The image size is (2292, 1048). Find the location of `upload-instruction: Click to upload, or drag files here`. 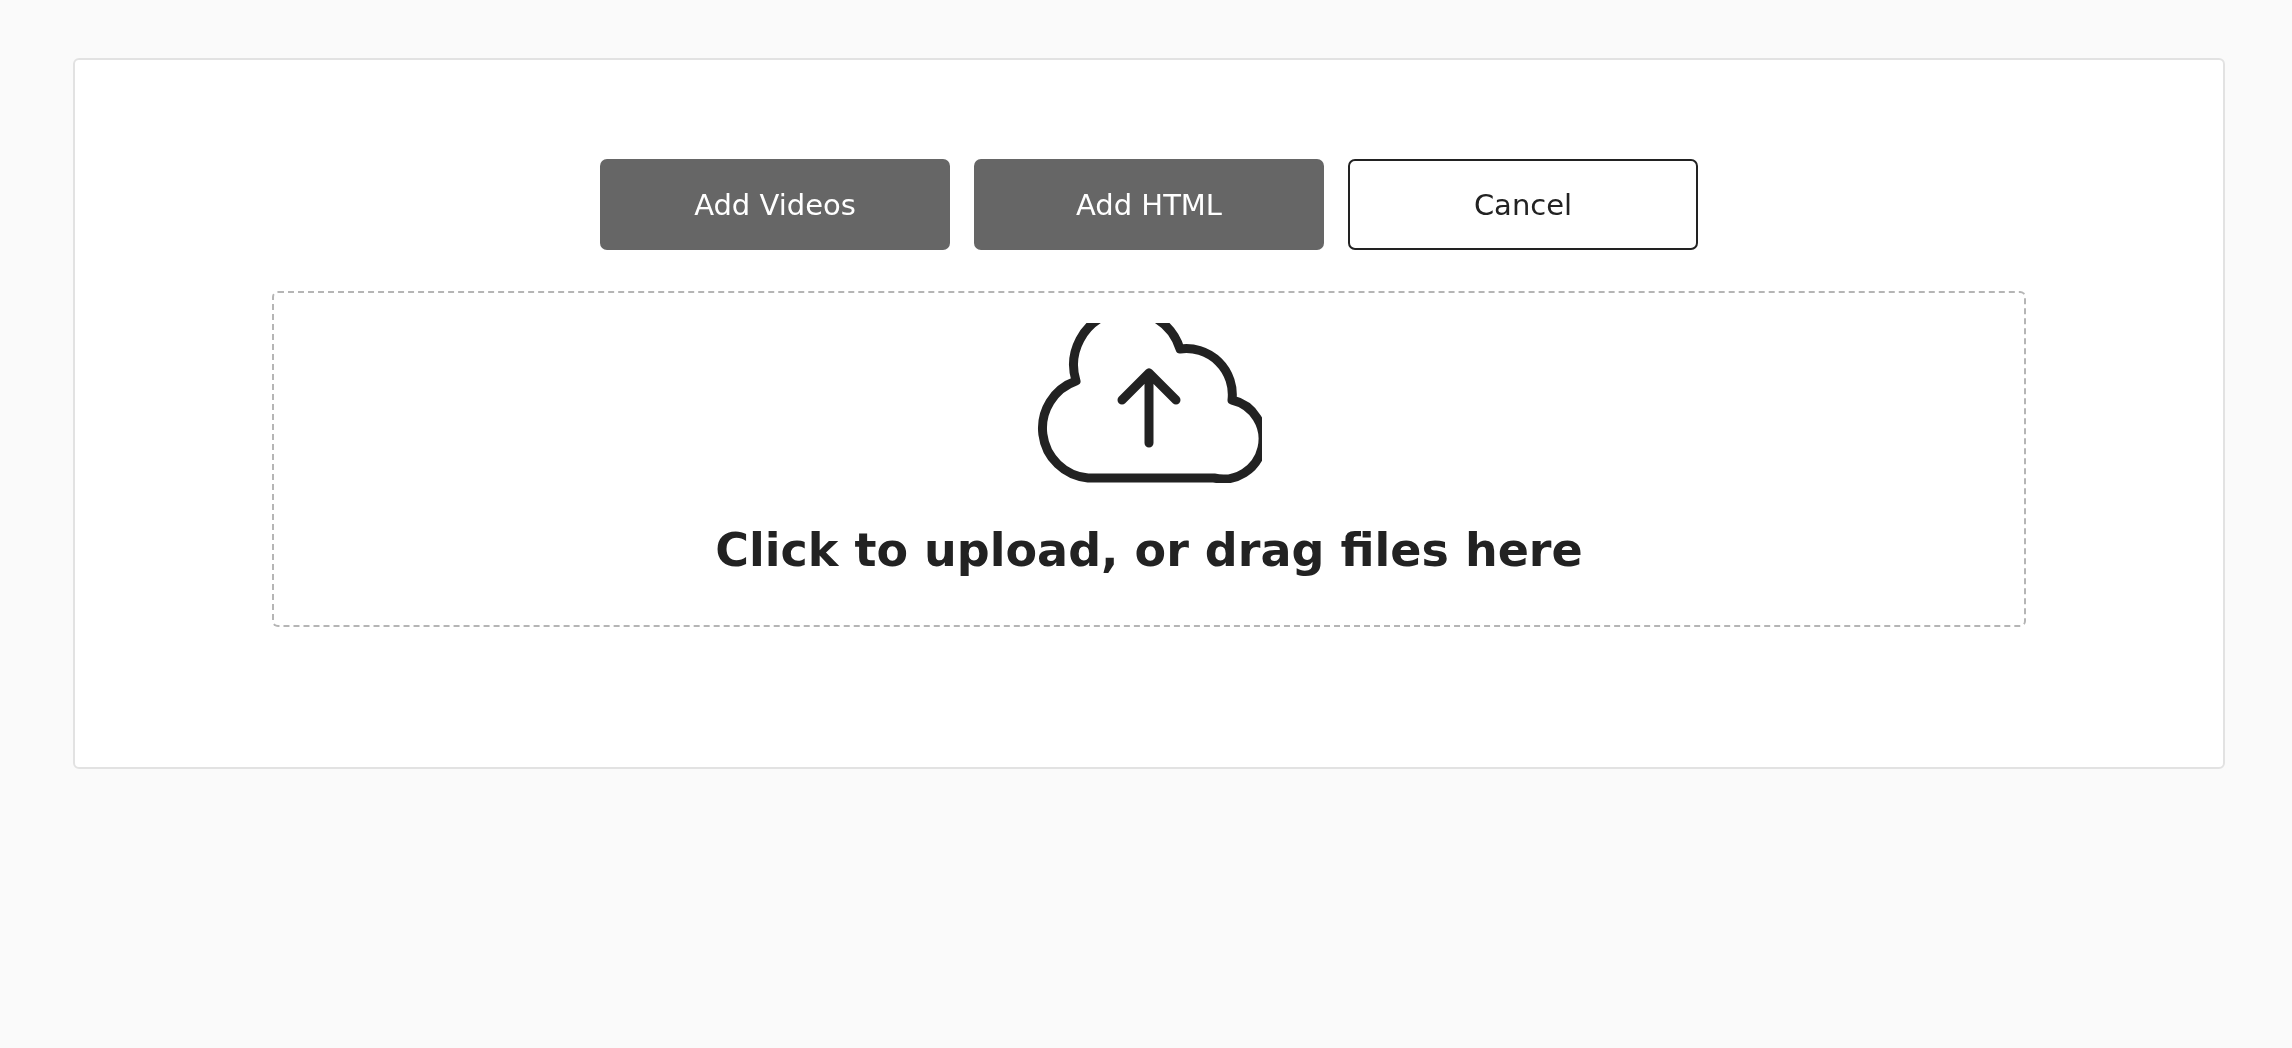

upload-instruction: Click to upload, or drag files here is located at coordinates (1149, 550).